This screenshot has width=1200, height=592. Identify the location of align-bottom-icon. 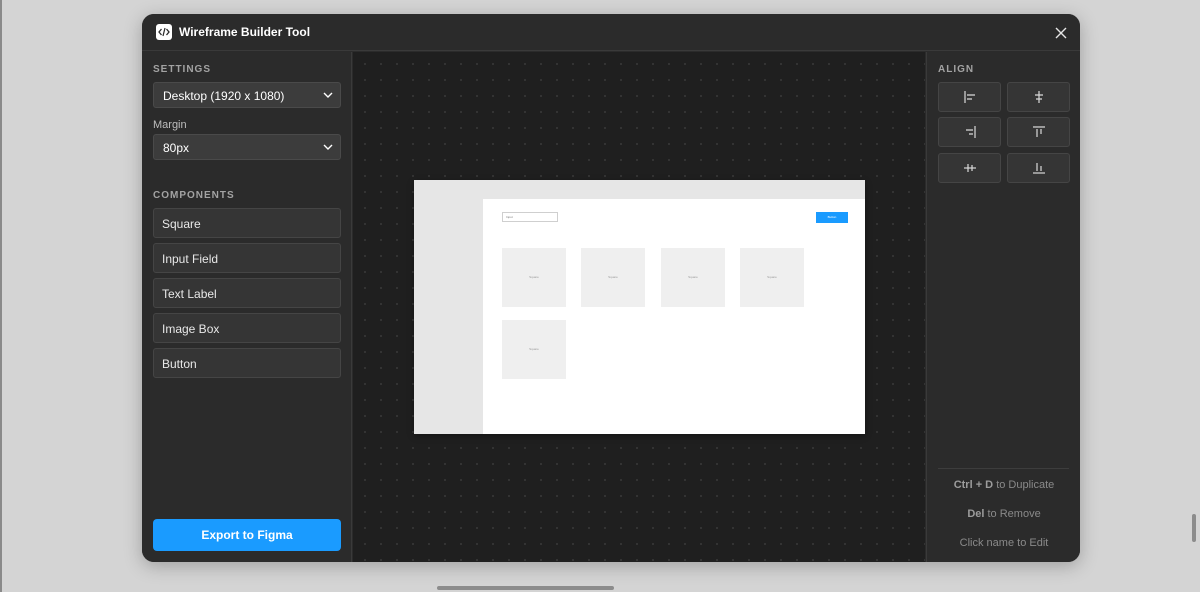
(1038, 168).